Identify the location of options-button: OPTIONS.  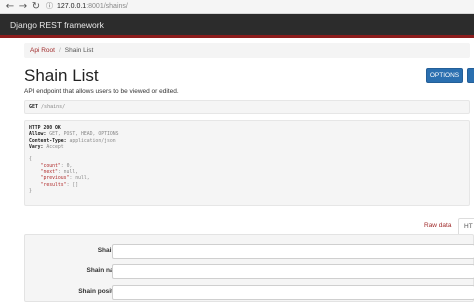
(444, 75).